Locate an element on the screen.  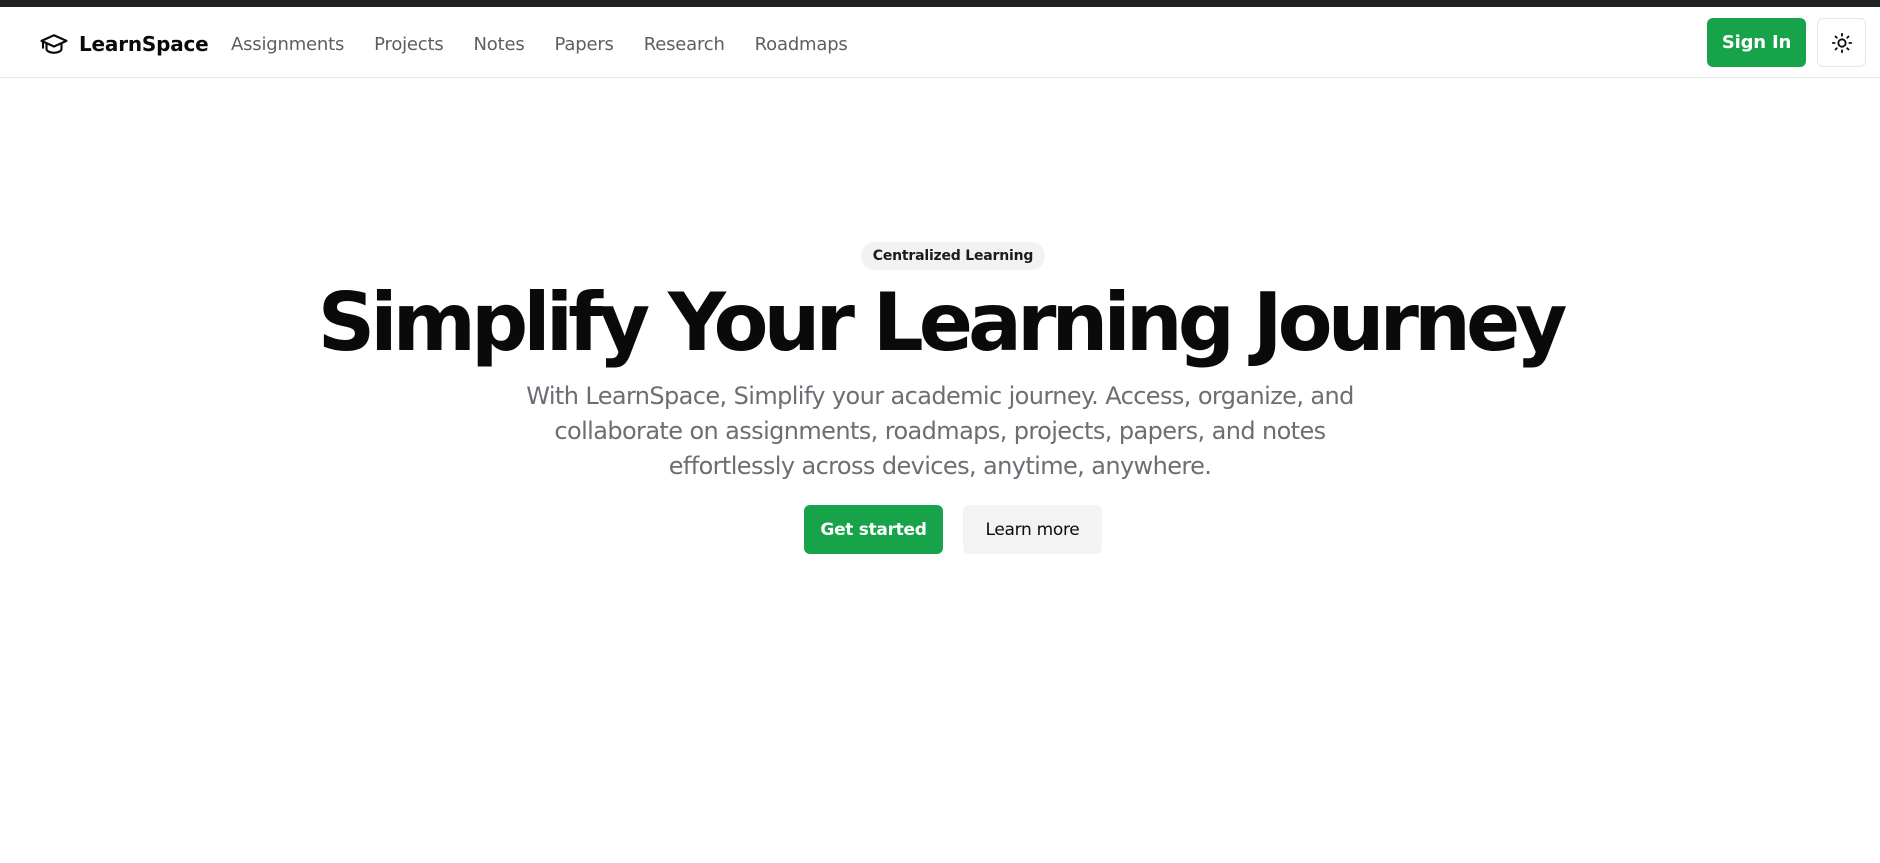
nav-link-research: Research is located at coordinates (684, 44).